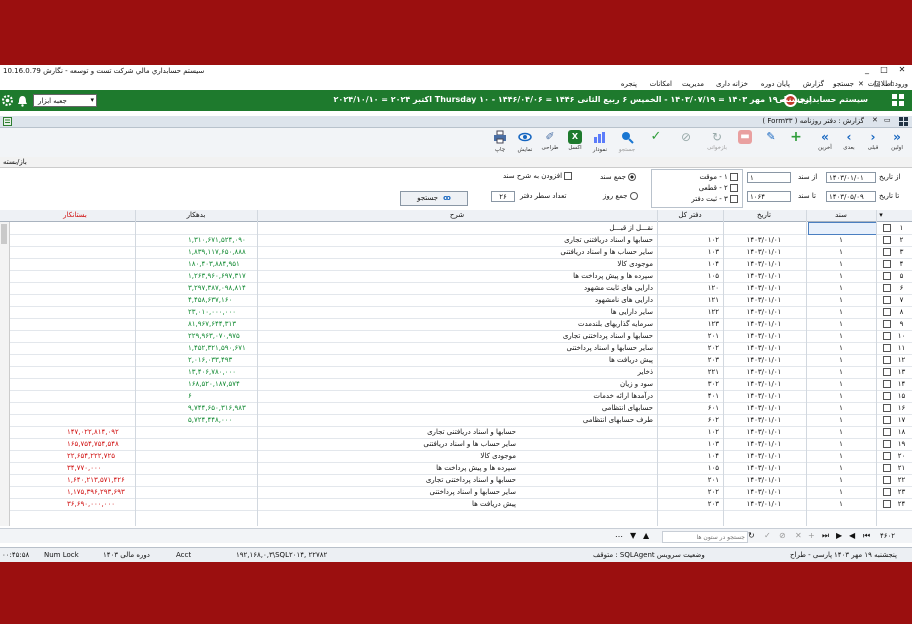 This screenshot has width=912, height=624. Describe the element at coordinates (861, 84) in the screenshot. I see `mdi-close-icon: ✕` at that location.